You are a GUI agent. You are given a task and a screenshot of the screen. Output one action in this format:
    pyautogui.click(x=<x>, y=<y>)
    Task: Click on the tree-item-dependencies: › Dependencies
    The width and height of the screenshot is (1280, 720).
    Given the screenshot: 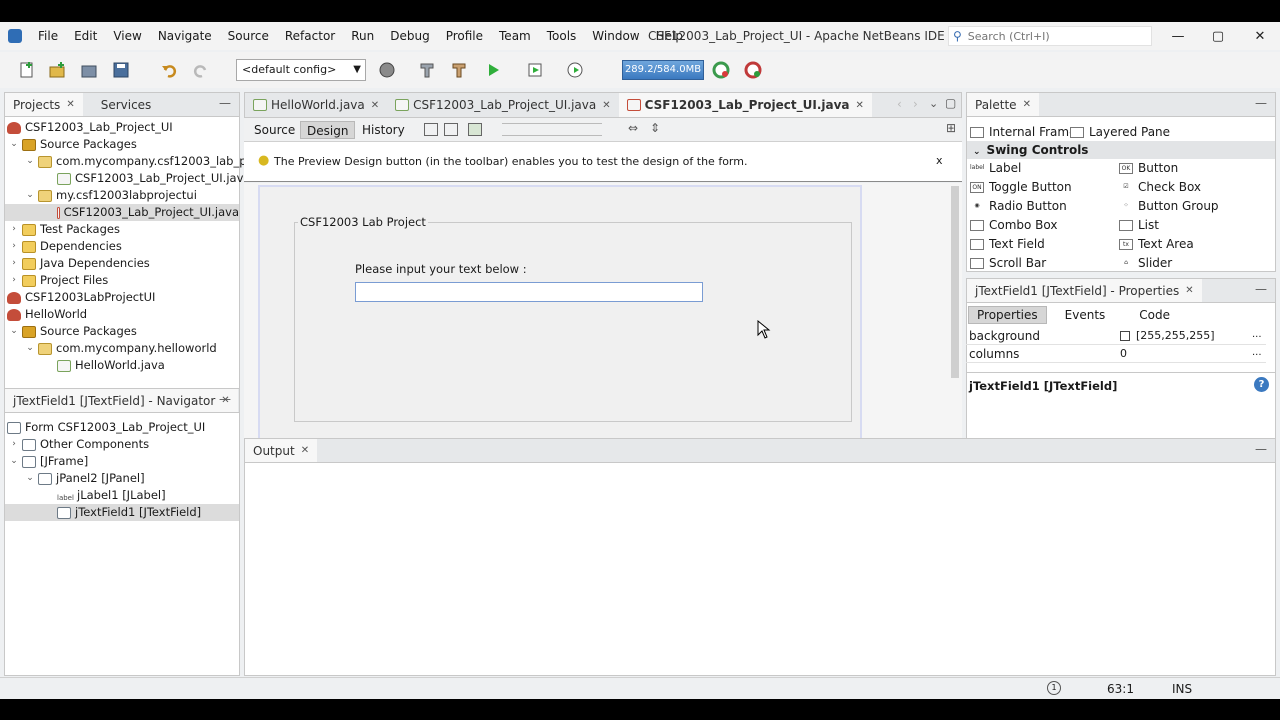 What is the action you would take?
    pyautogui.click(x=65, y=246)
    